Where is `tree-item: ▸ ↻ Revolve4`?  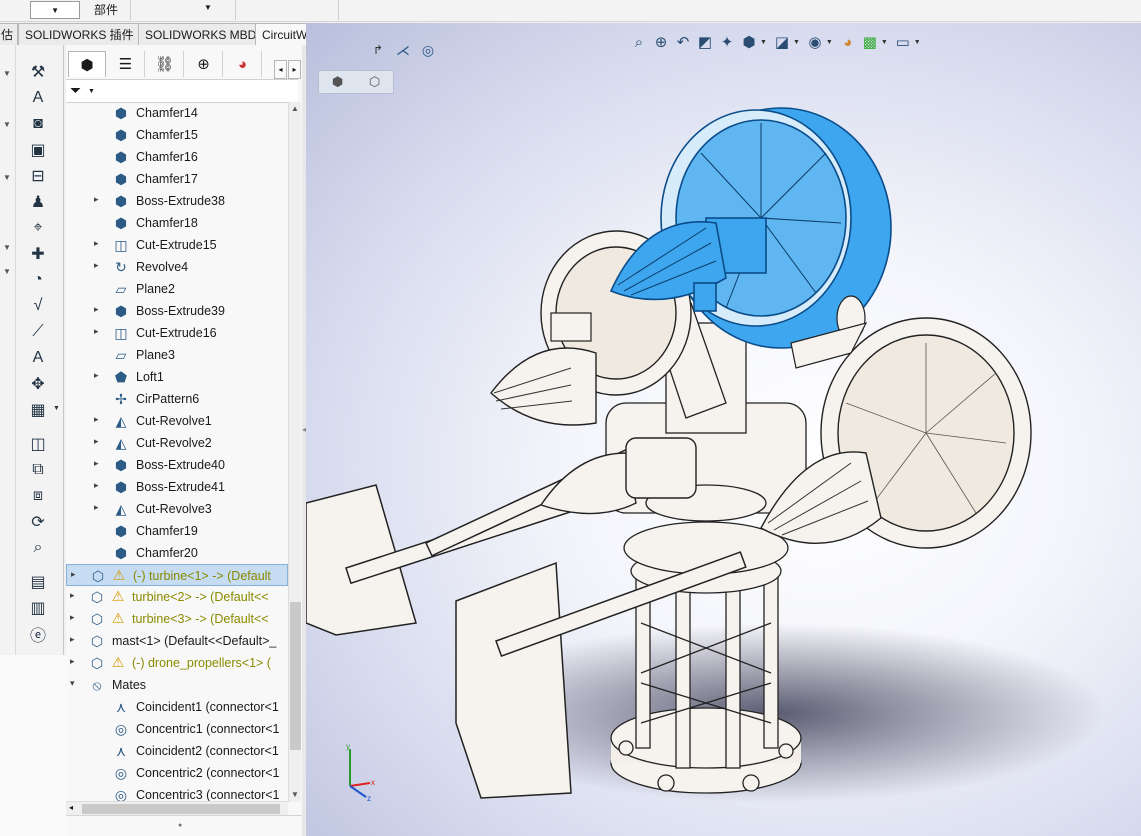 tree-item: ▸ ↻ Revolve4 is located at coordinates (177, 267).